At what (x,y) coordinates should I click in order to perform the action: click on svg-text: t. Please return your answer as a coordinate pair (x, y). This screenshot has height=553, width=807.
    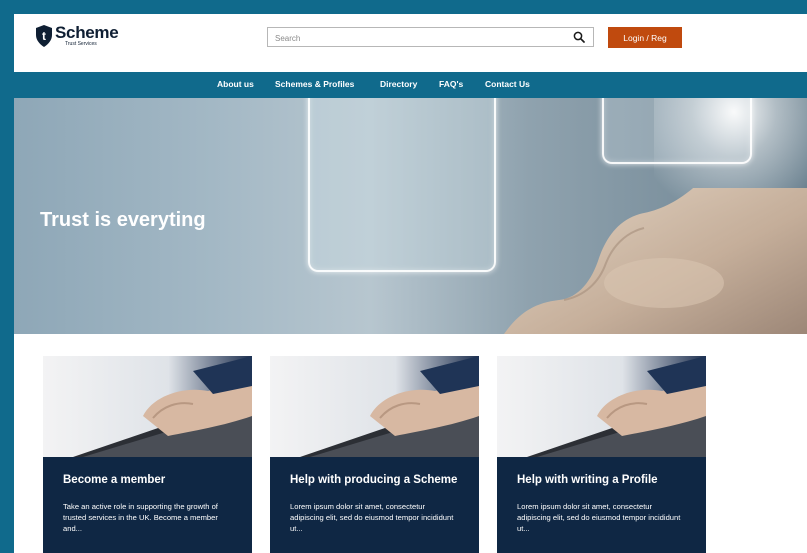
    Looking at the image, I should click on (44, 36).